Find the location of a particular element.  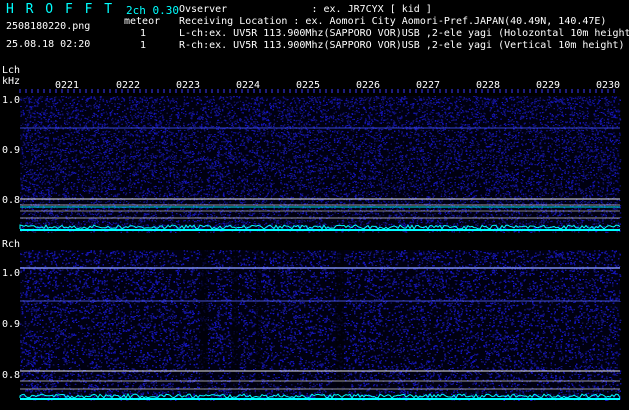

rch-freq-label: 0.8 is located at coordinates (11, 376).